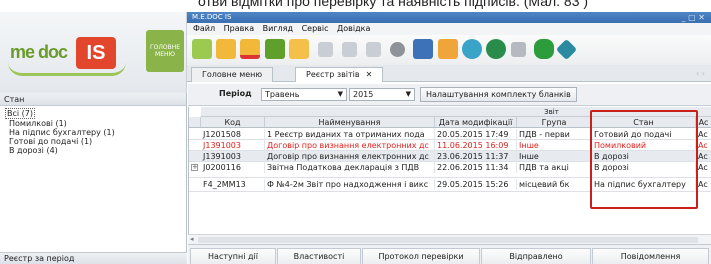  I want to click on document-delete-icon, so click(373, 49).